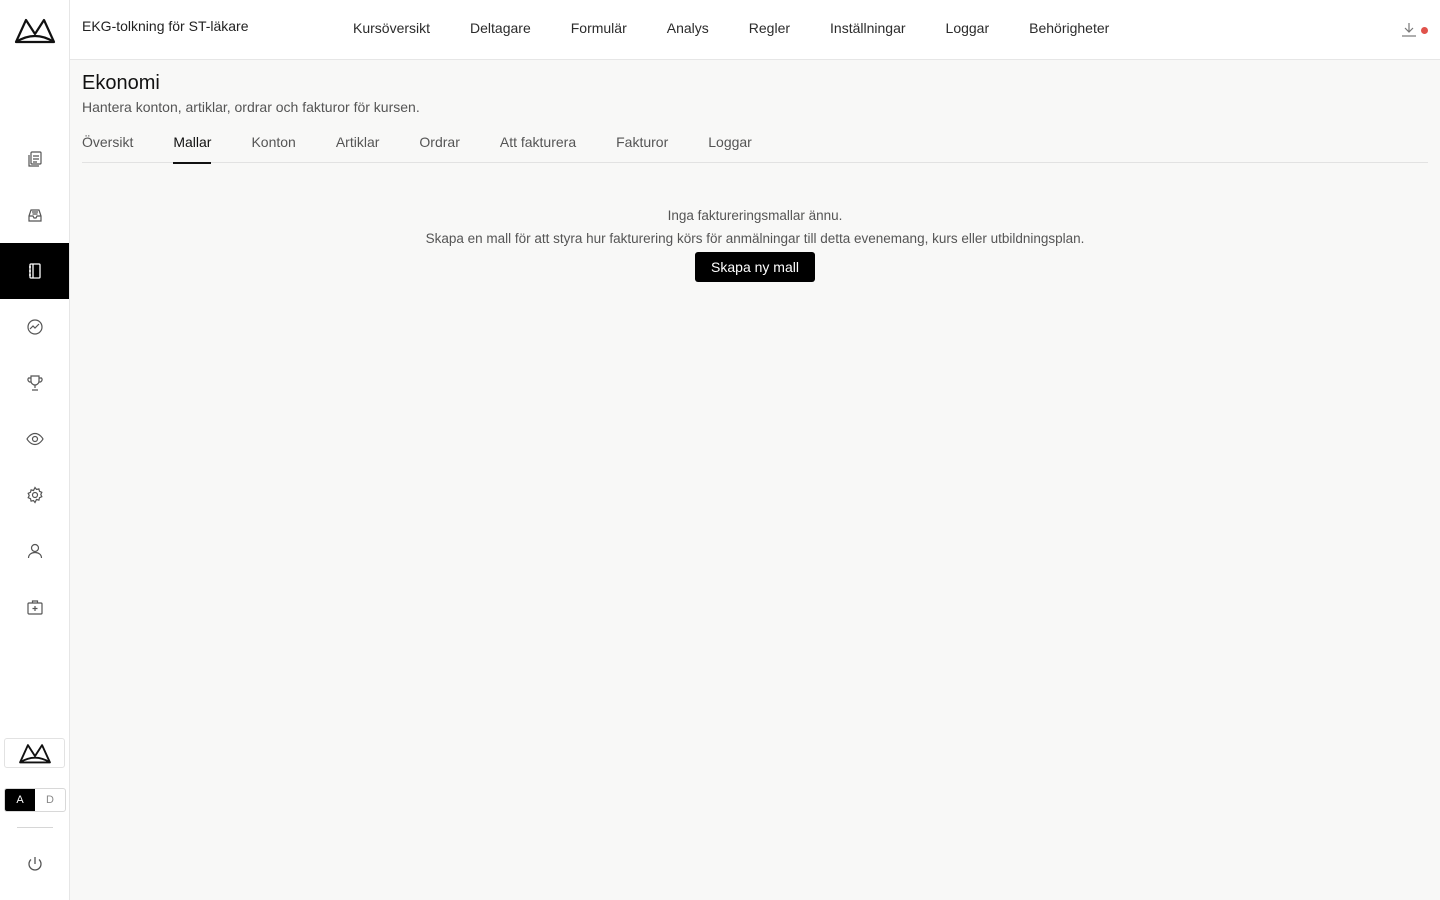 Image resolution: width=1440 pixels, height=900 pixels. I want to click on trophy-icon, so click(34, 383).